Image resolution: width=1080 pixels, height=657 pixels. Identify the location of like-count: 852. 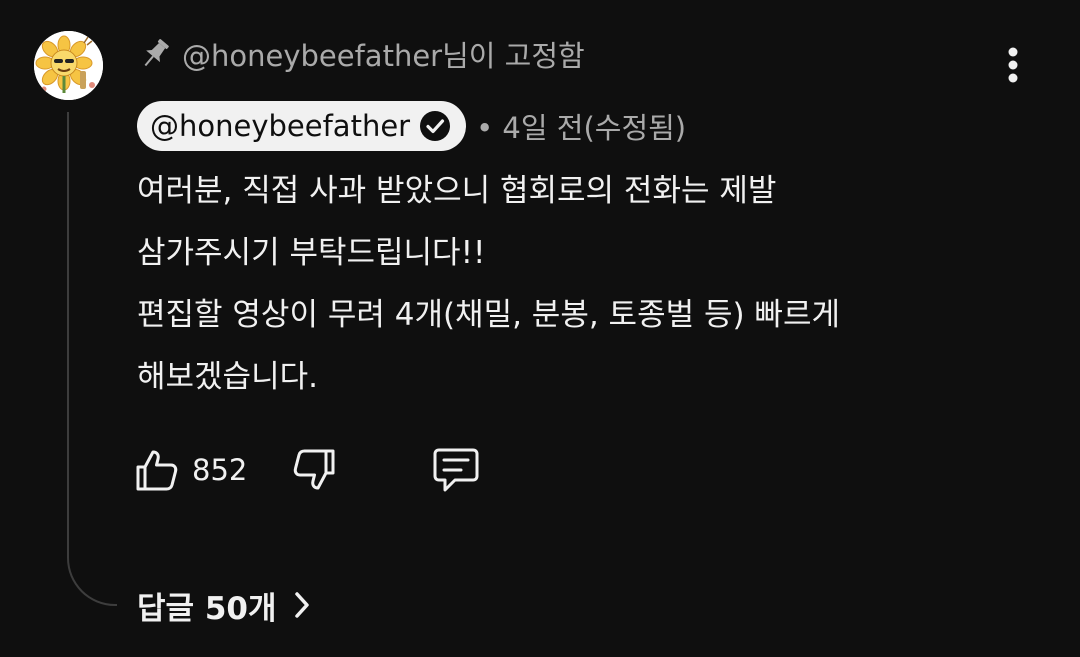
(220, 470).